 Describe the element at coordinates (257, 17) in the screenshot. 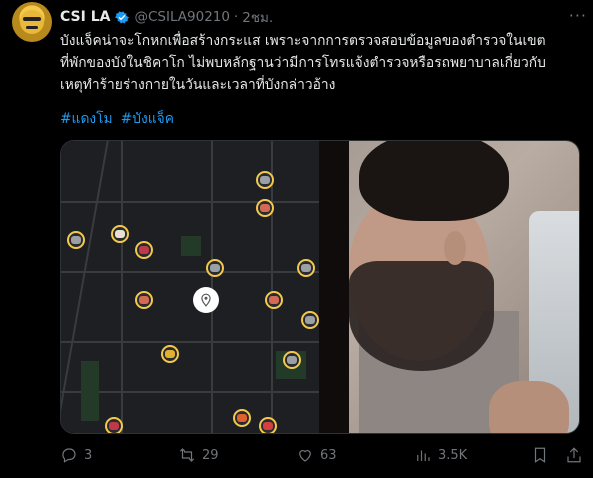

I see `timestamp: 2ชม.` at that location.